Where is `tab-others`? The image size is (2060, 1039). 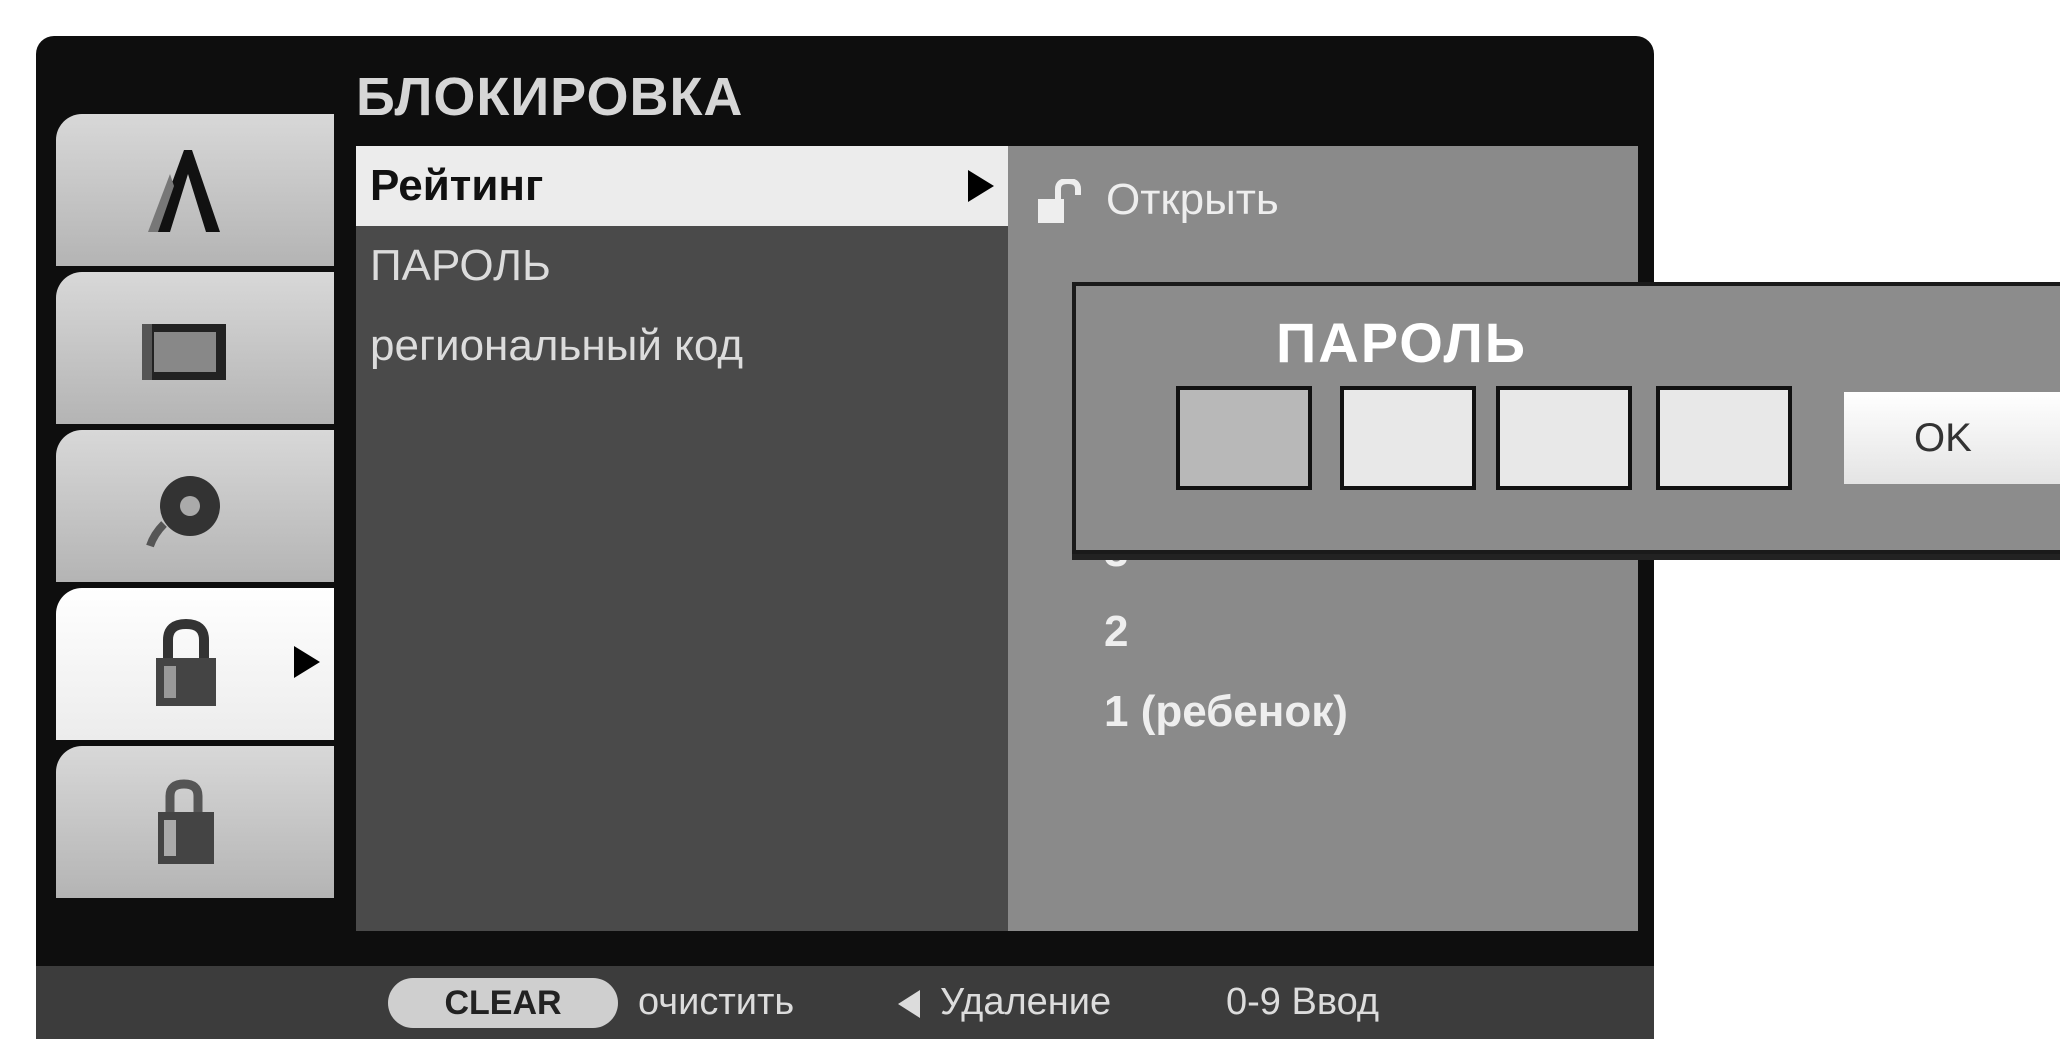
tab-others is located at coordinates (195, 822).